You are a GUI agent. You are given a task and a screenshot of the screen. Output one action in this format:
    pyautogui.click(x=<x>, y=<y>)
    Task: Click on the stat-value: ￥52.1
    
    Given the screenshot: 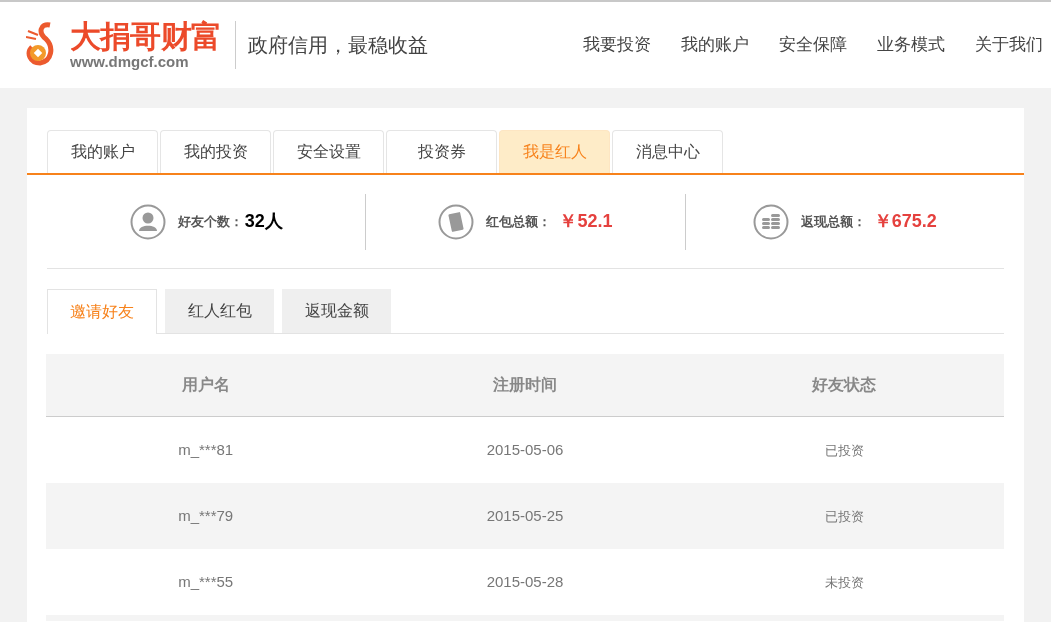 What is the action you would take?
    pyautogui.click(x=586, y=221)
    